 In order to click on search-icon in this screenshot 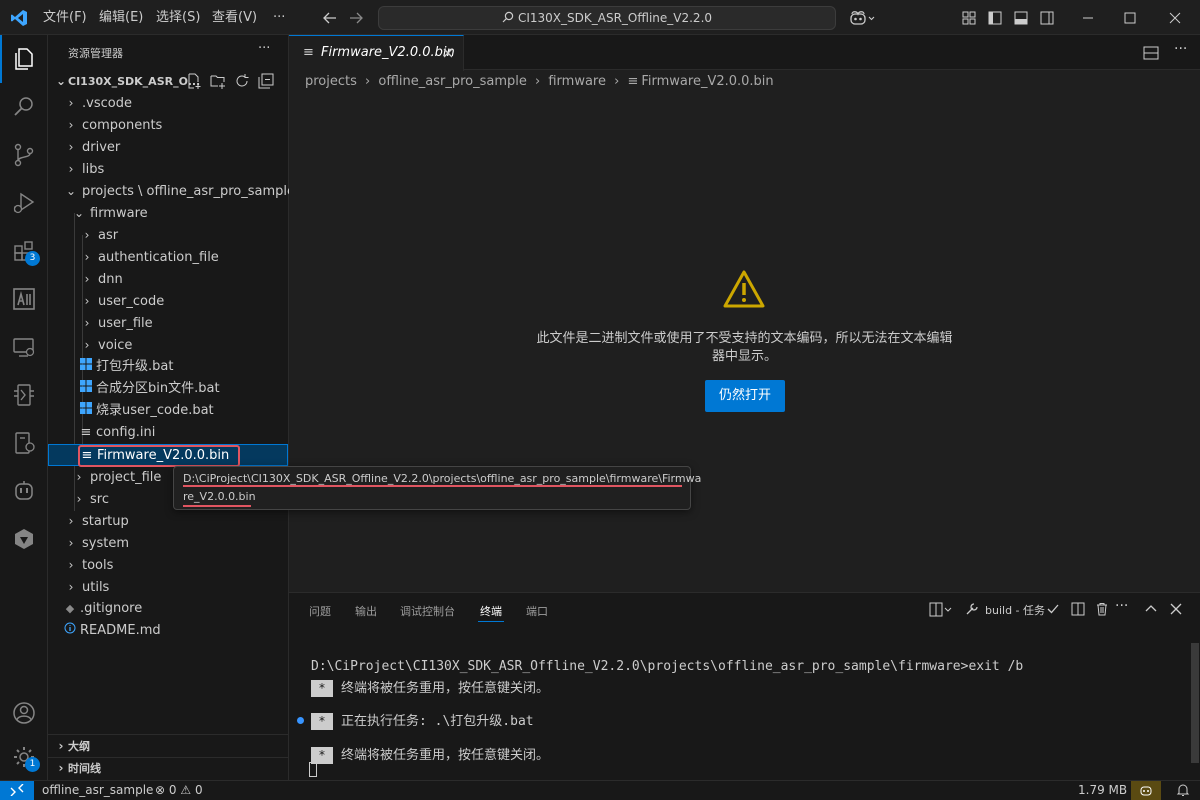, I will do `click(24, 107)`.